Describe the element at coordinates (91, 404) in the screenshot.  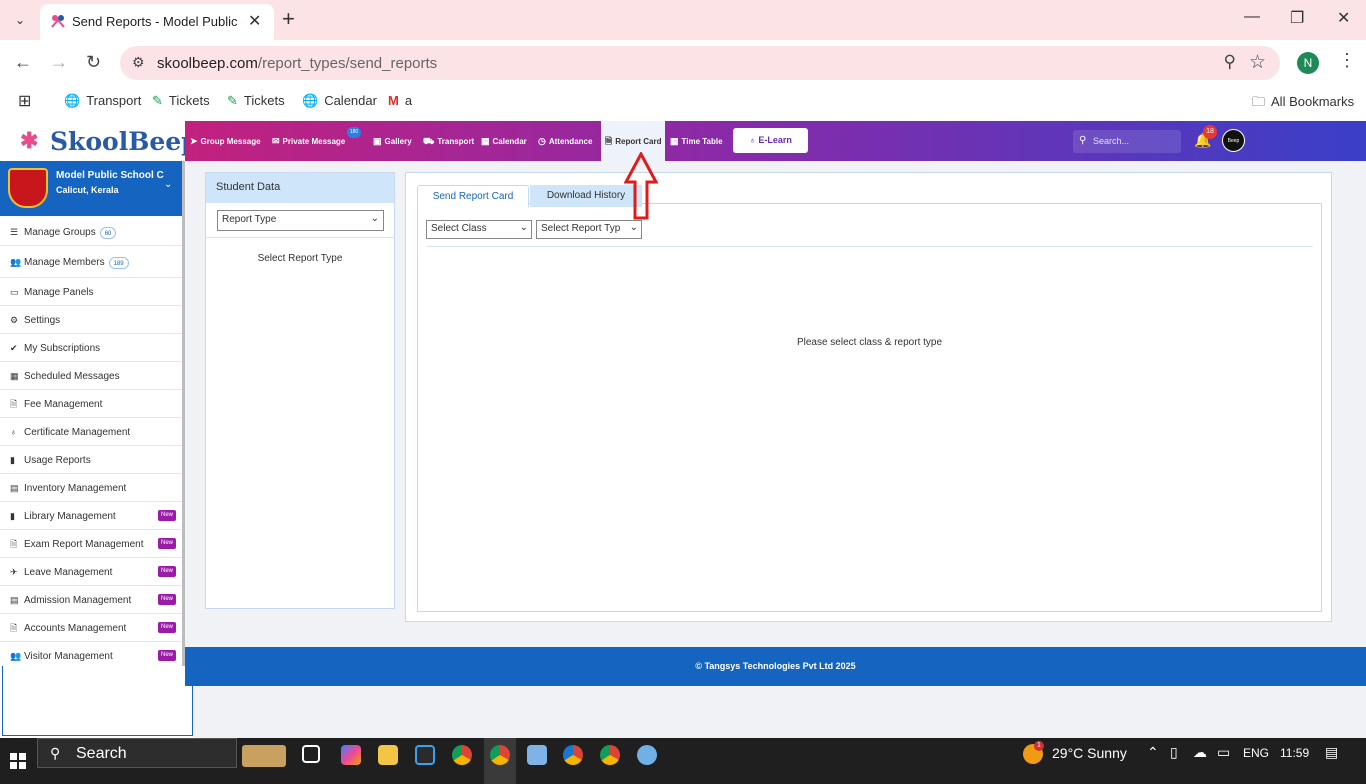
I see `sidebar-item-fee-management: 🗎 Fee Management` at that location.